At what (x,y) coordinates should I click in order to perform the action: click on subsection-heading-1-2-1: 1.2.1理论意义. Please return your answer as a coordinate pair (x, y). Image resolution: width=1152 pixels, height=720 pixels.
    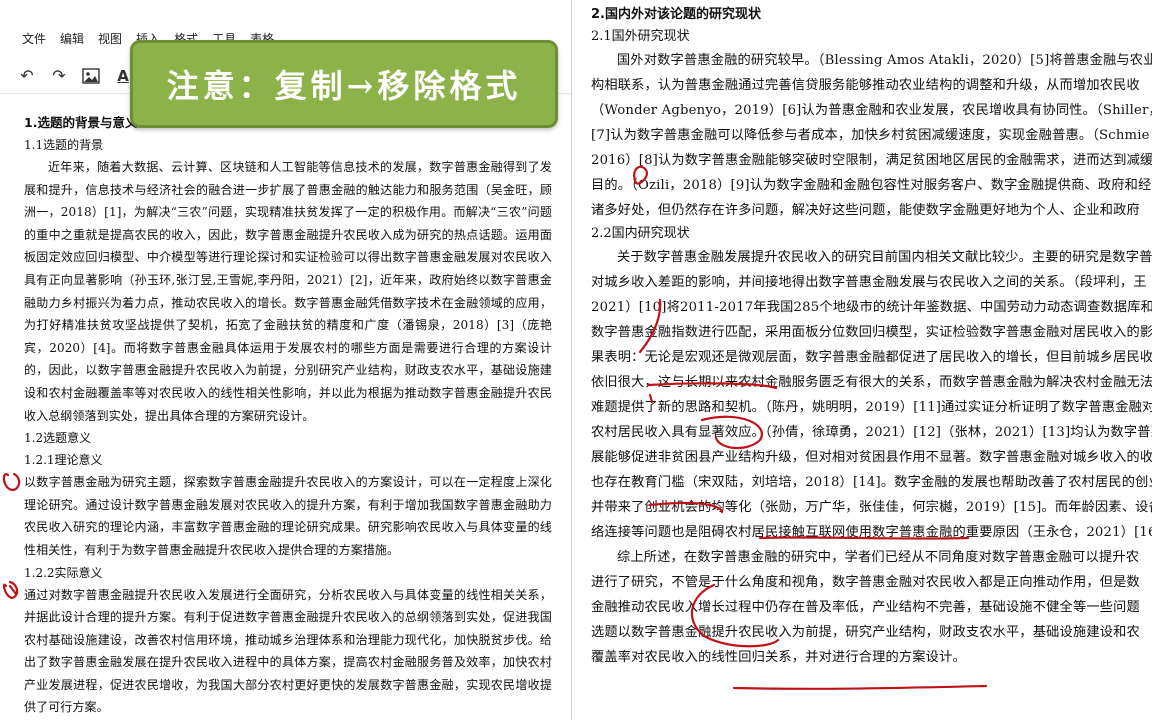
    Looking at the image, I should click on (63, 460).